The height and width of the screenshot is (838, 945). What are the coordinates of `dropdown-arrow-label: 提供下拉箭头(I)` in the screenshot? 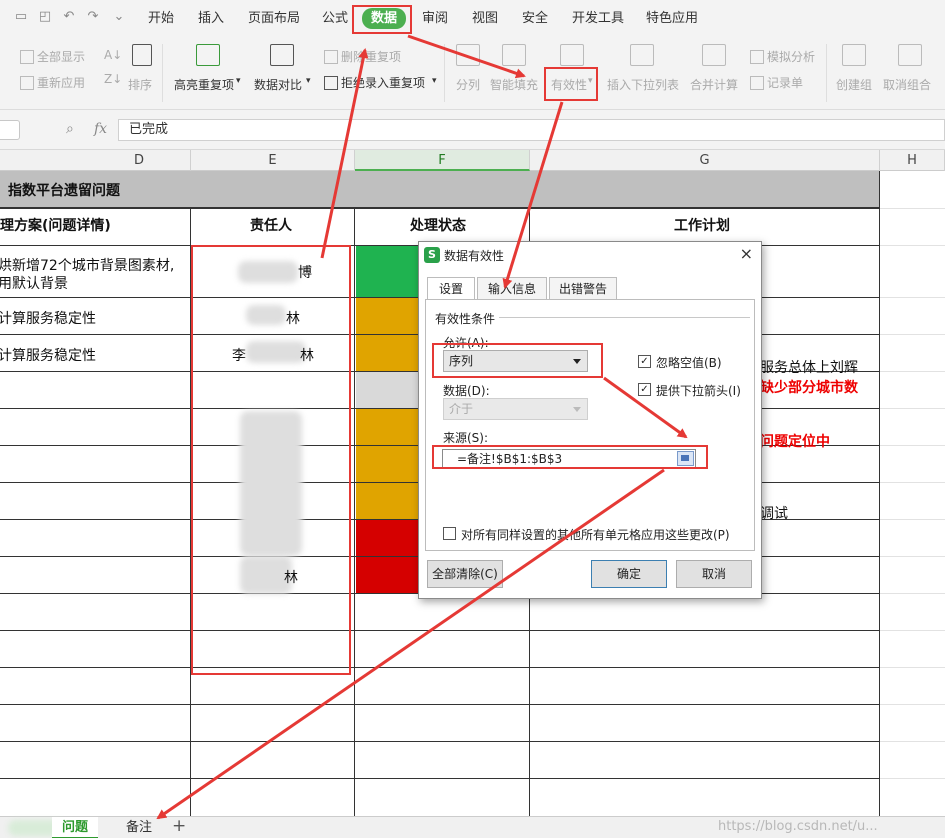 It's located at (698, 391).